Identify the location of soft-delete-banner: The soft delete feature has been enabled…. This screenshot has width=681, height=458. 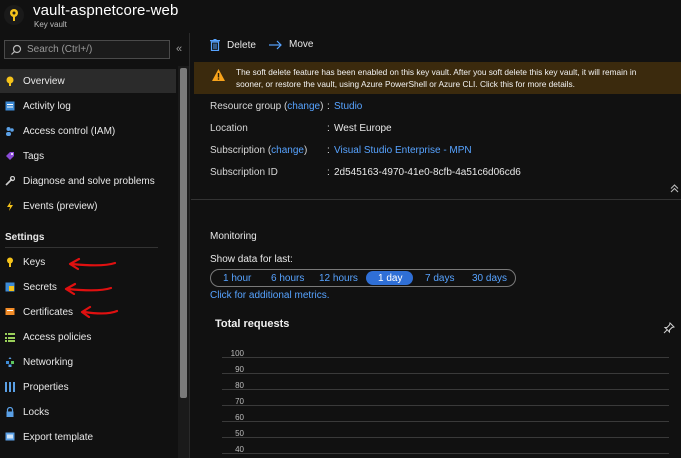
(437, 78).